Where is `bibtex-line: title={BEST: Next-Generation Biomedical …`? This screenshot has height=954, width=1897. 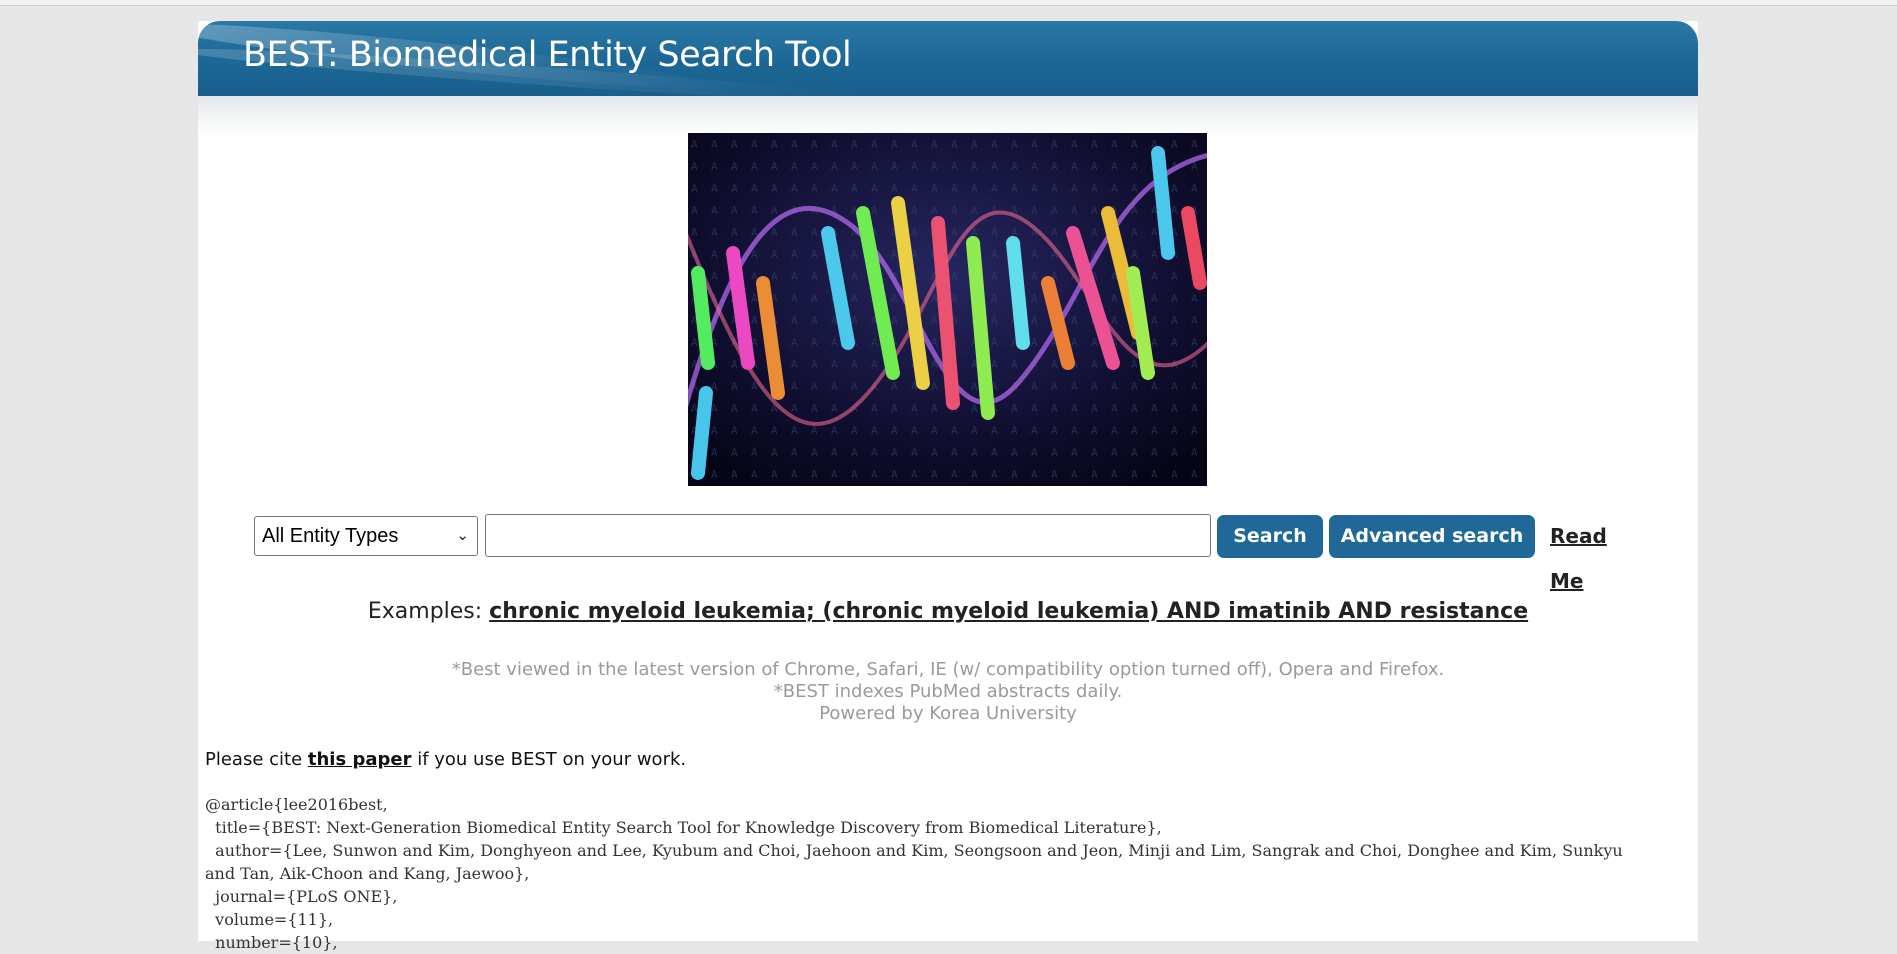
bibtex-line: title={BEST: Next-Generation Biomedical … is located at coordinates (683, 827).